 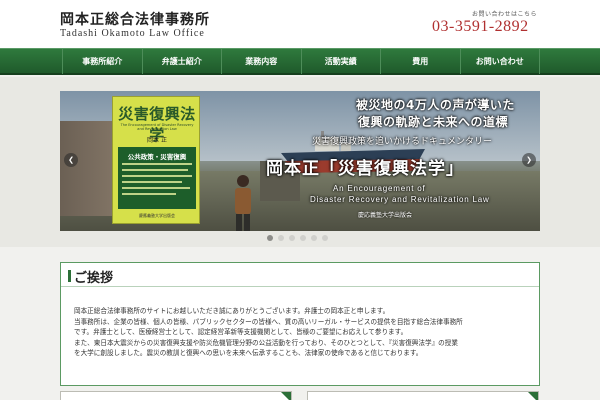 I want to click on heading-accent-bar, so click(x=69, y=276).